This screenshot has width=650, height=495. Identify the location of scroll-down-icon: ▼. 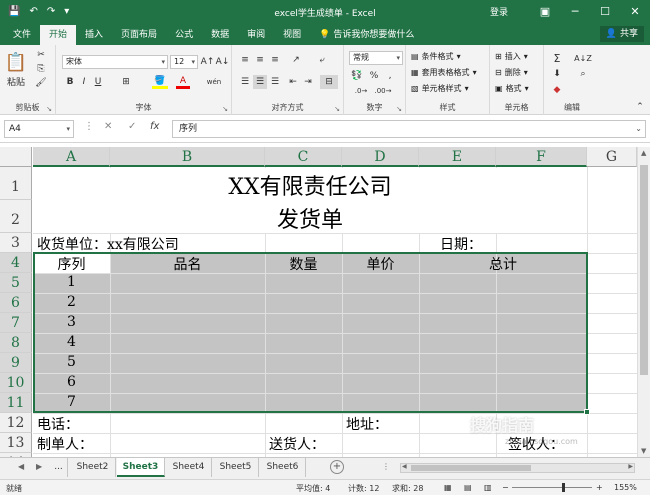
(643, 451).